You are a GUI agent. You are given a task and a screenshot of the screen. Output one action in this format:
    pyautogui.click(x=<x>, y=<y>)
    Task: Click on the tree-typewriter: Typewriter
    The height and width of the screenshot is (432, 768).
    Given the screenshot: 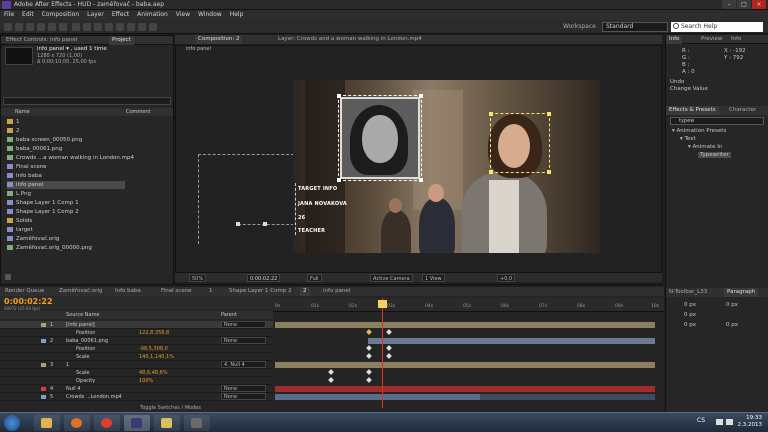 What is the action you would take?
    pyautogui.click(x=714, y=155)
    